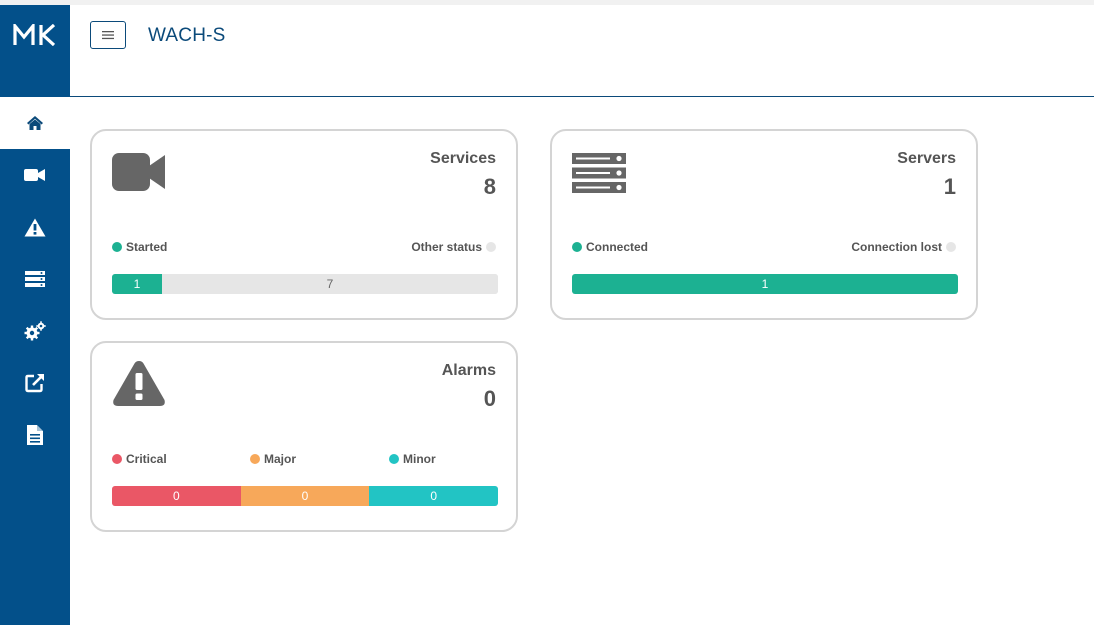 This screenshot has width=1094, height=625. I want to click on sidebar-item-servers, so click(35, 279).